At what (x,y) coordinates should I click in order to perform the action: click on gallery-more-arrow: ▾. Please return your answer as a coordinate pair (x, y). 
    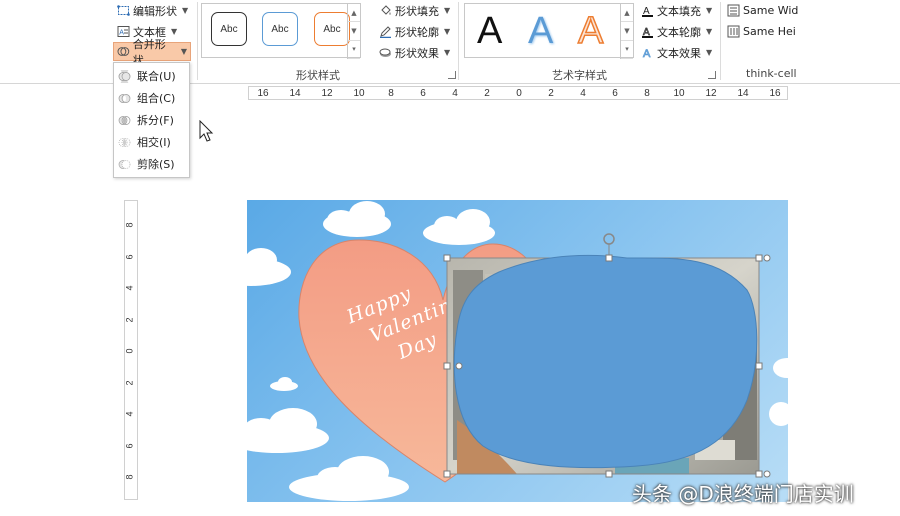
    Looking at the image, I should click on (354, 50).